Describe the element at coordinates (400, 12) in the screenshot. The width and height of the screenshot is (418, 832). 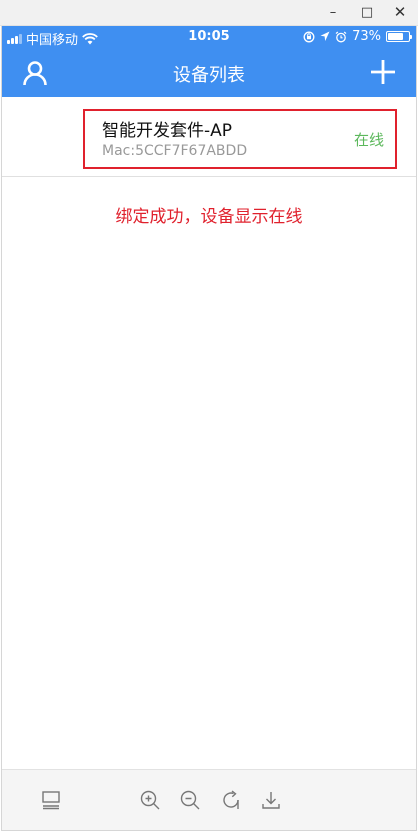
I see `close-button: ✕` at that location.